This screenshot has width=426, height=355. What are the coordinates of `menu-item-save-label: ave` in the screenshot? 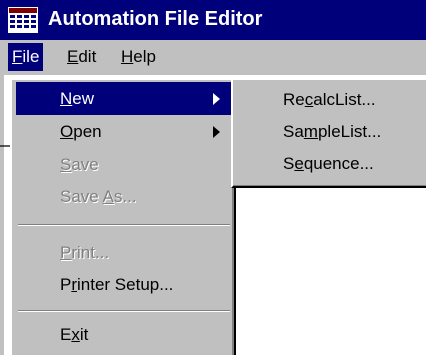 It's located at (85, 164).